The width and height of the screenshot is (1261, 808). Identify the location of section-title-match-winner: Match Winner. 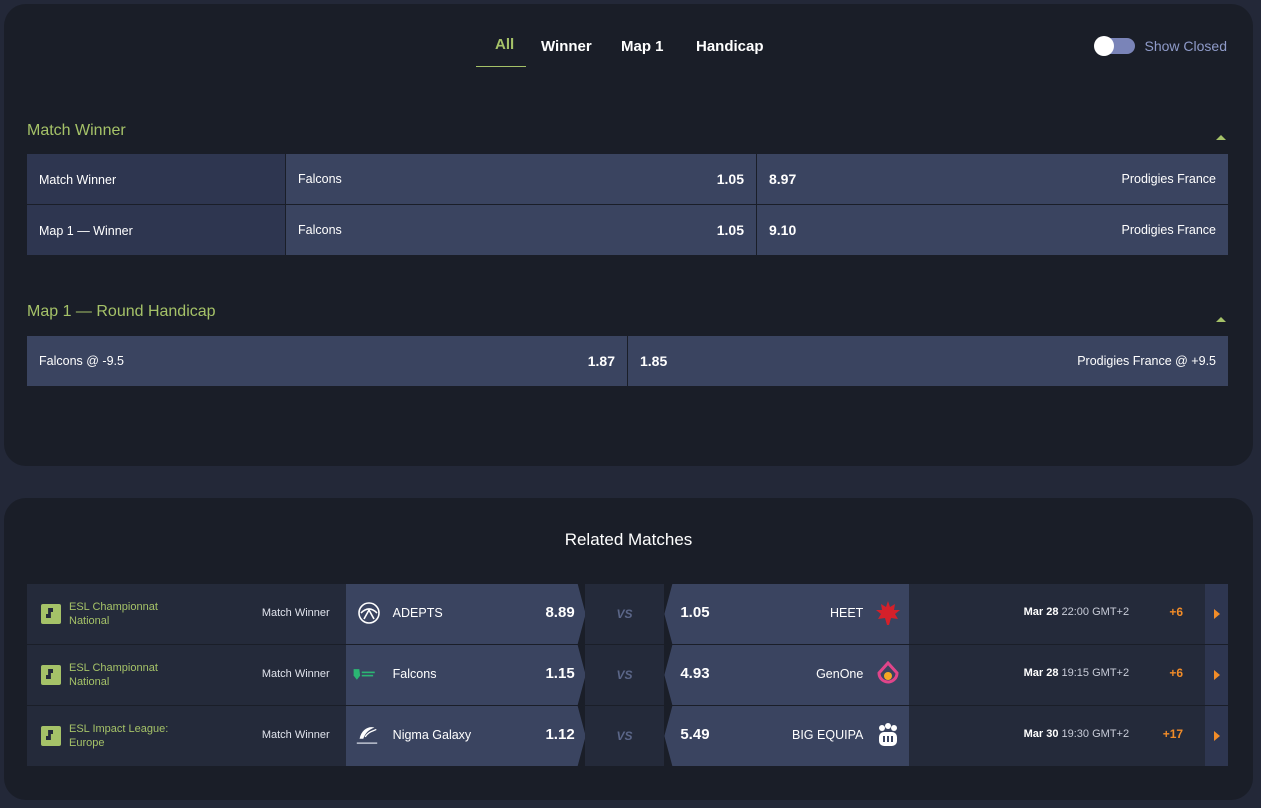
(76, 130).